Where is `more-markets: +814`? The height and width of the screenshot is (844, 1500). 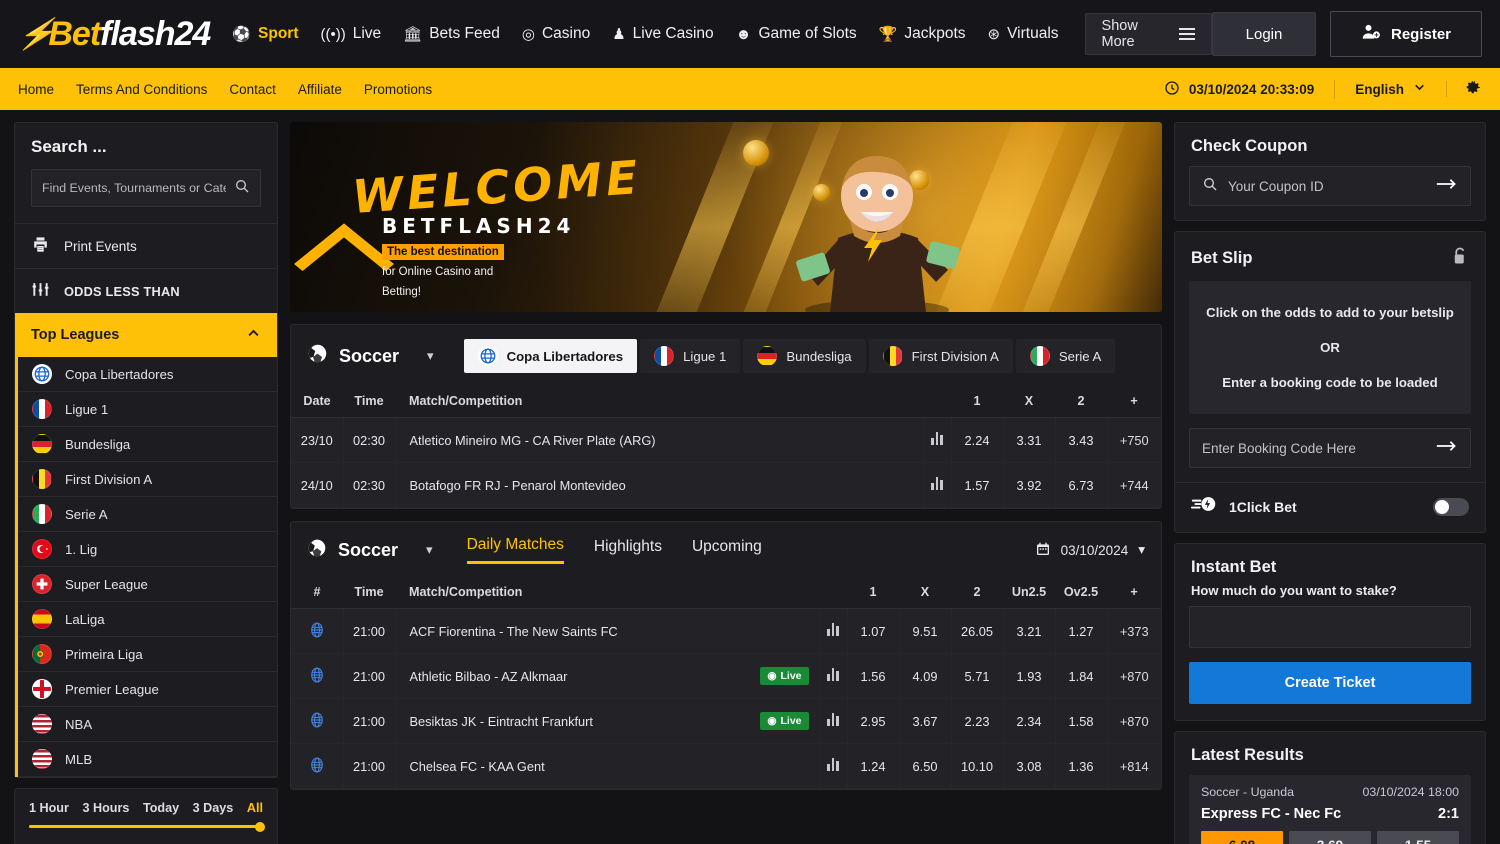 more-markets: +814 is located at coordinates (1134, 766).